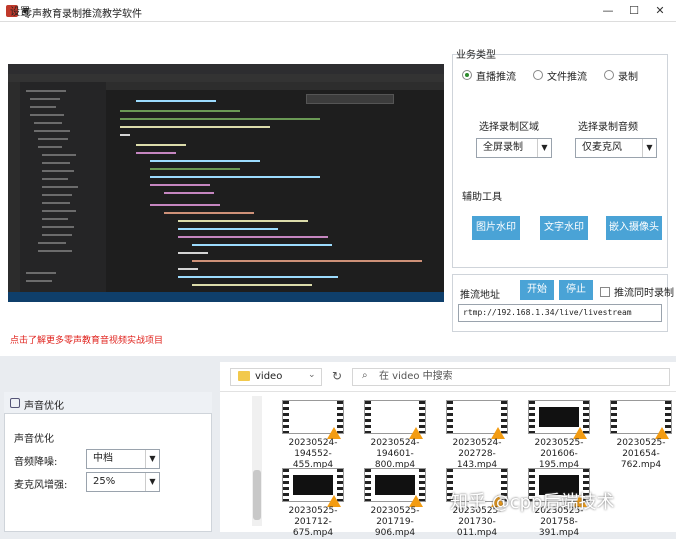 The height and width of the screenshot is (539, 676). I want to click on radio-file-push: 文件推流, so click(560, 75).